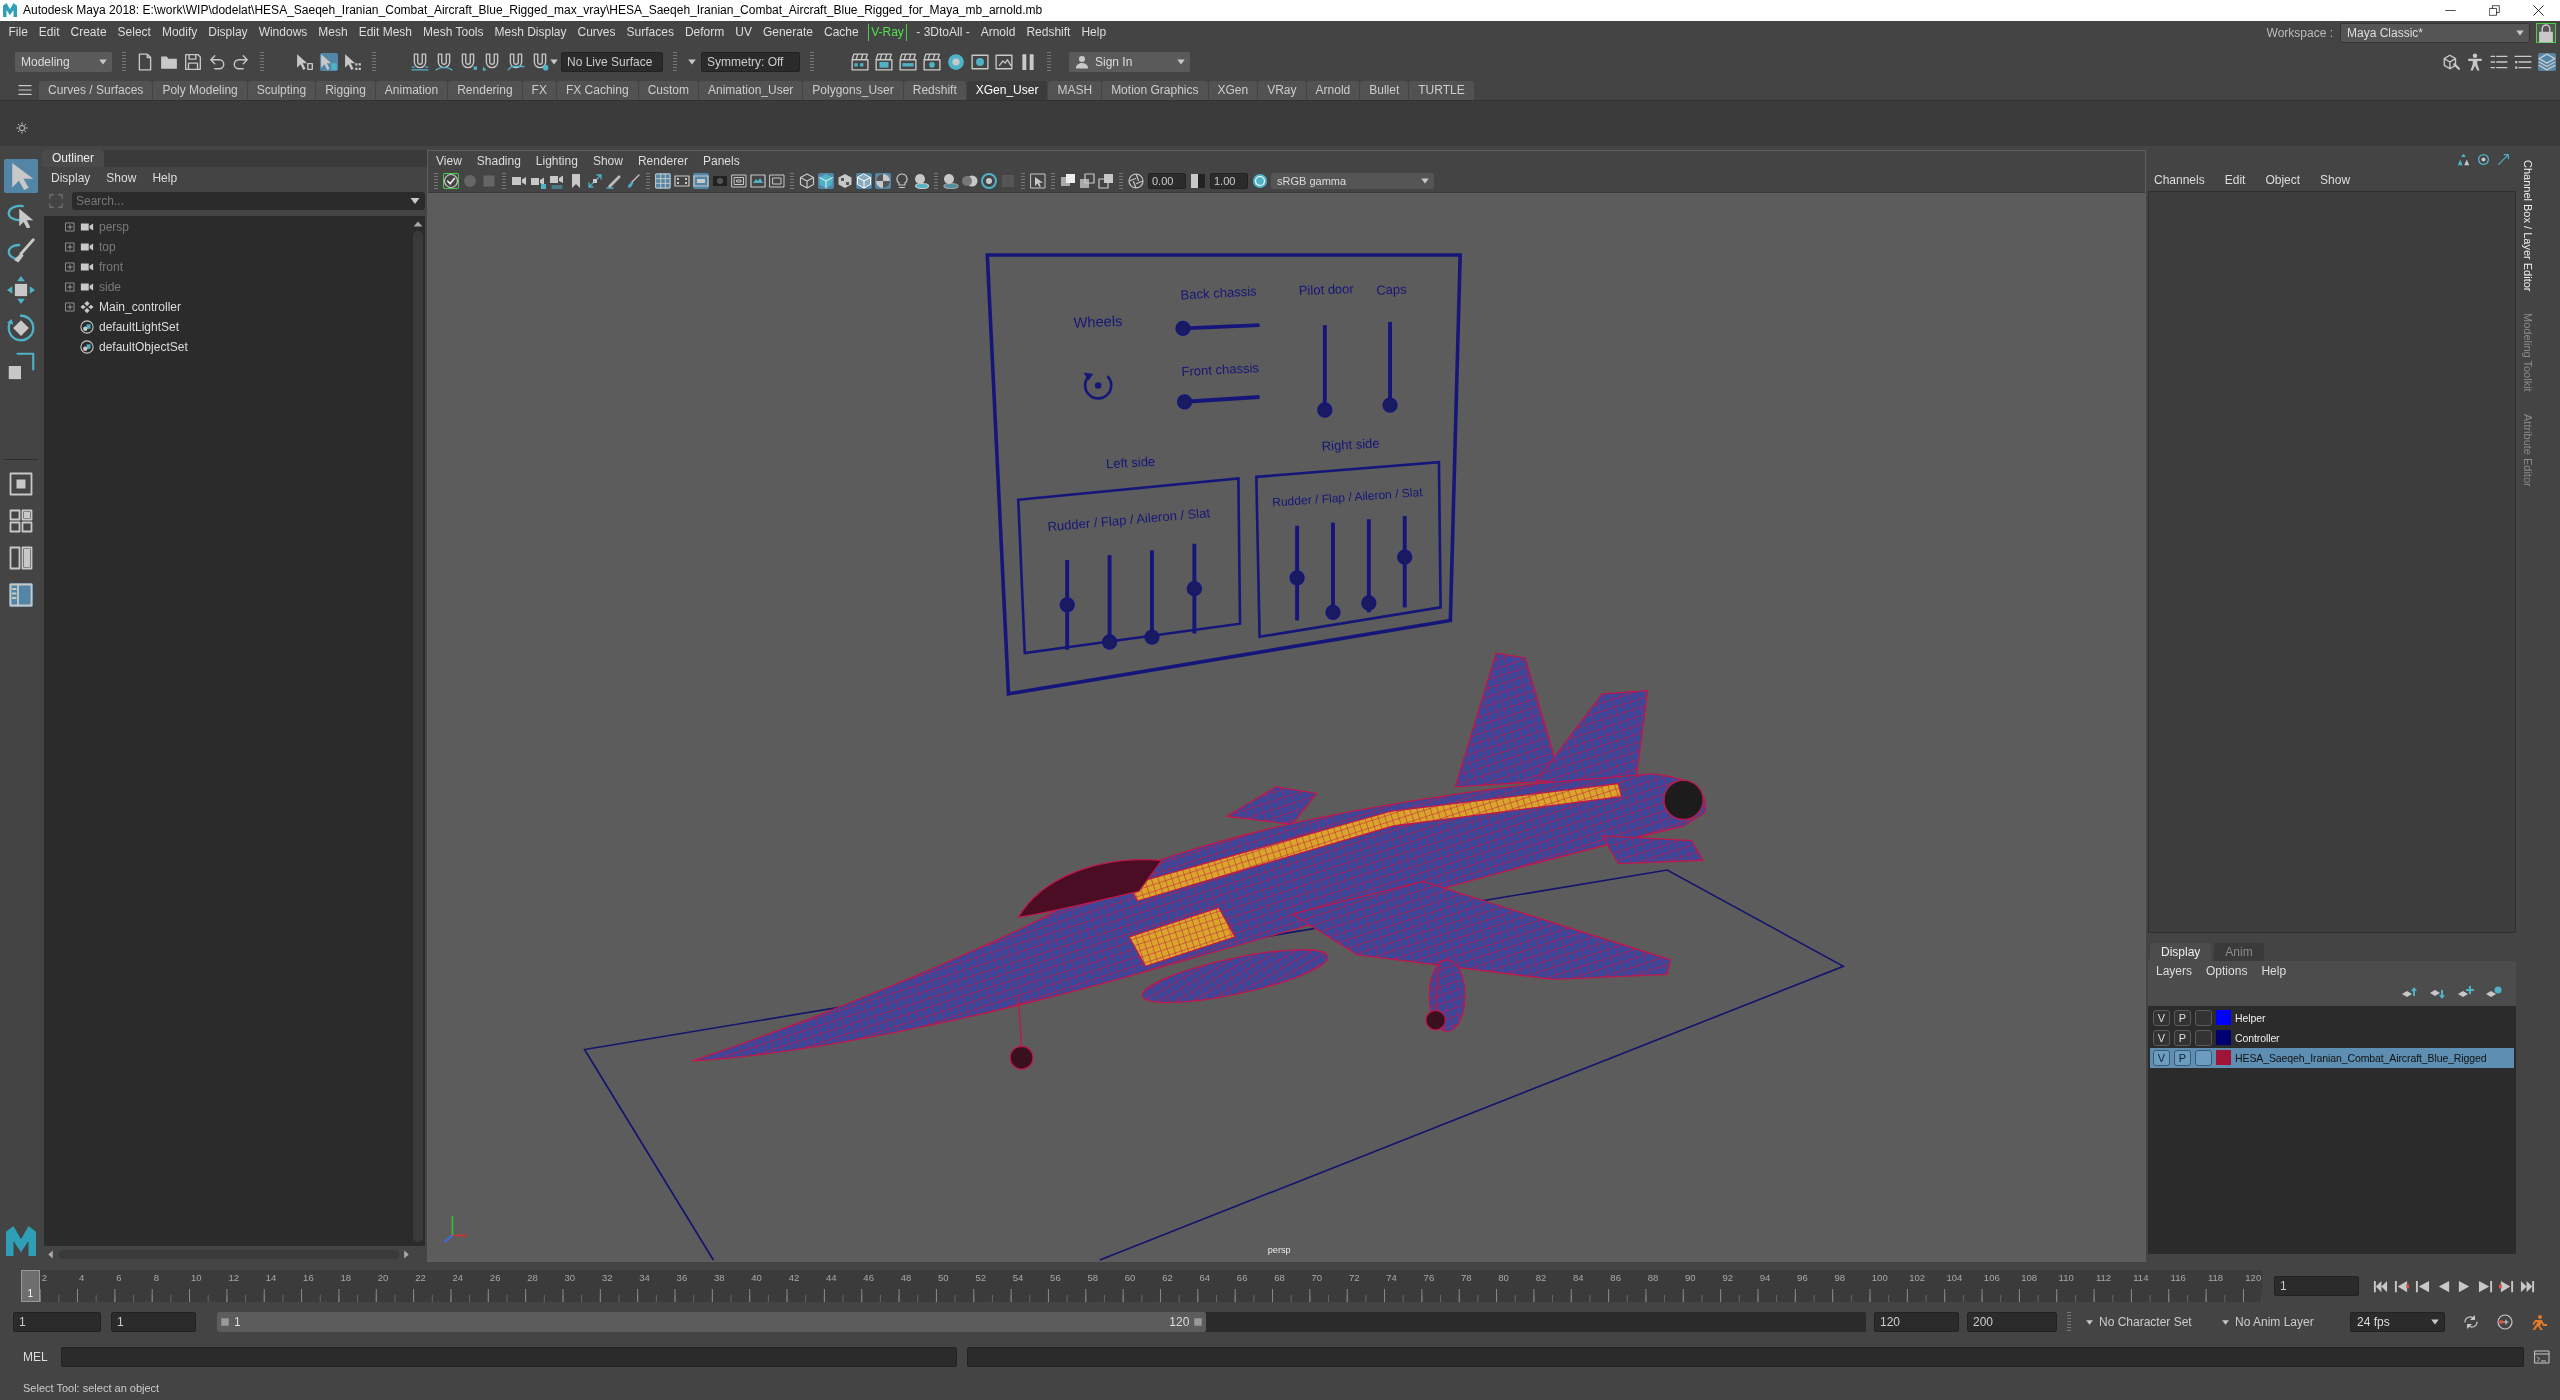  What do you see at coordinates (2503, 160) in the screenshot?
I see `diagonal-arrow-icon` at bounding box center [2503, 160].